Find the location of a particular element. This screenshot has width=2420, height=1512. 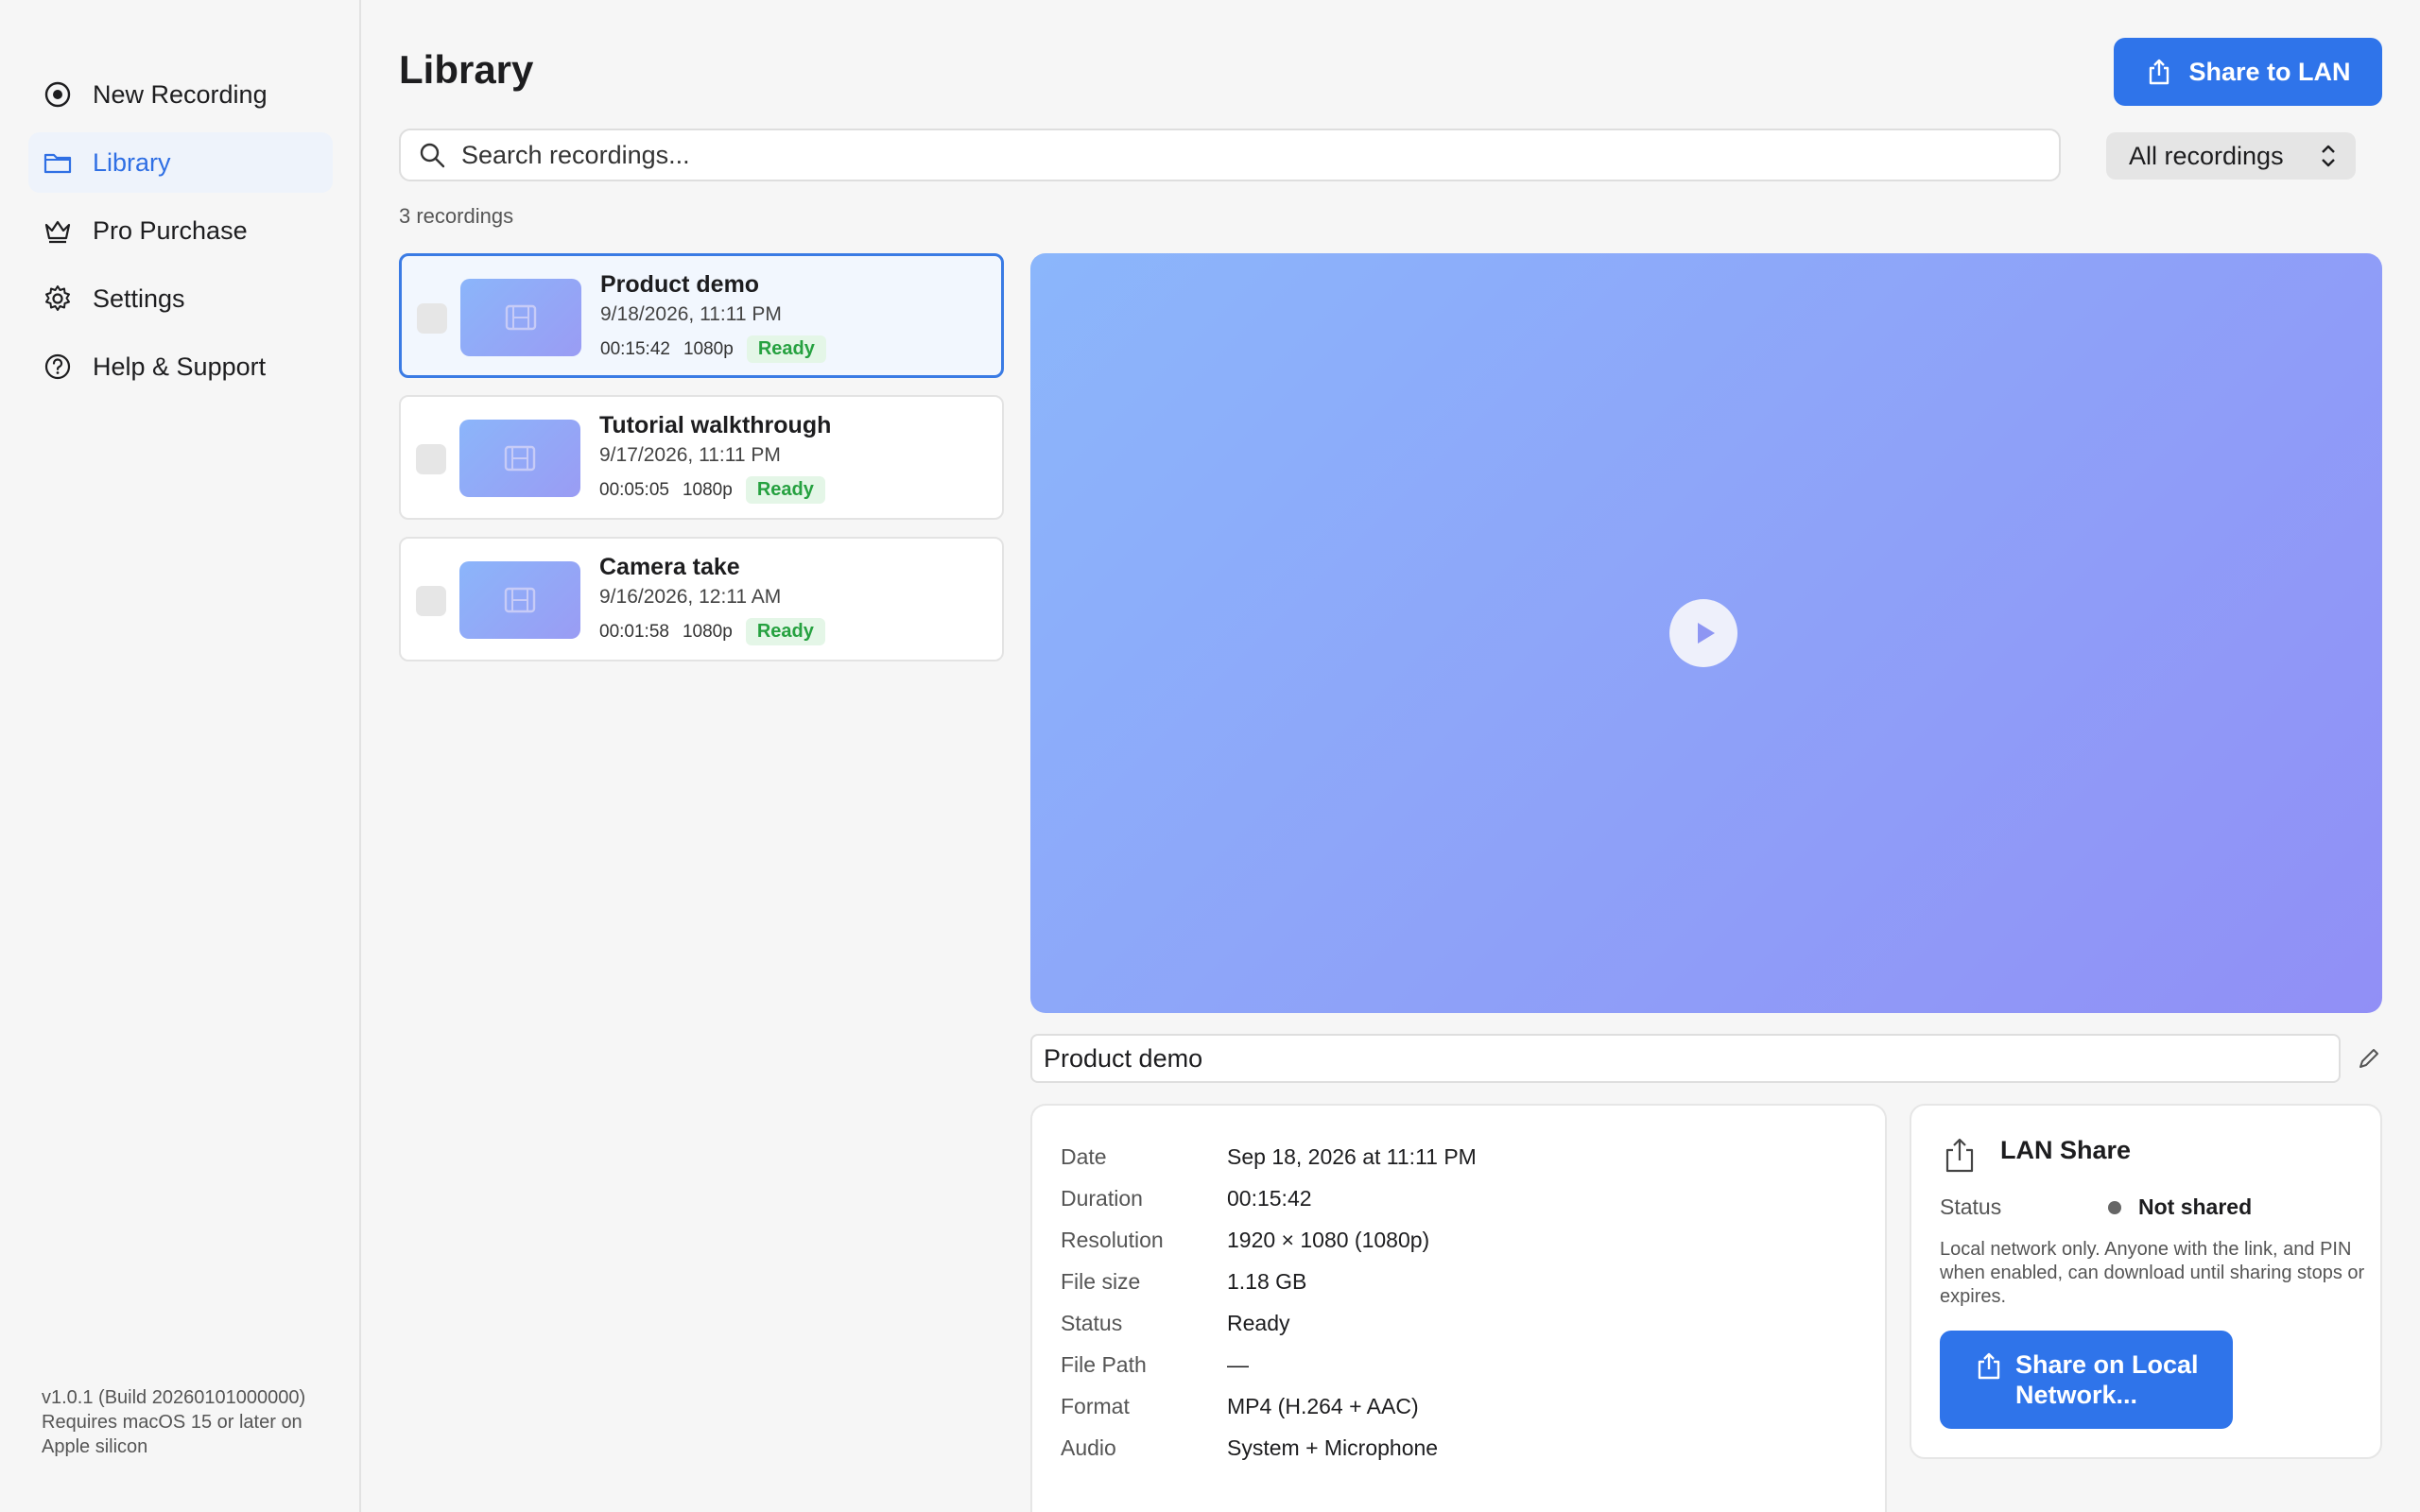

lan-share-title: LAN Share is located at coordinates (2066, 1150).